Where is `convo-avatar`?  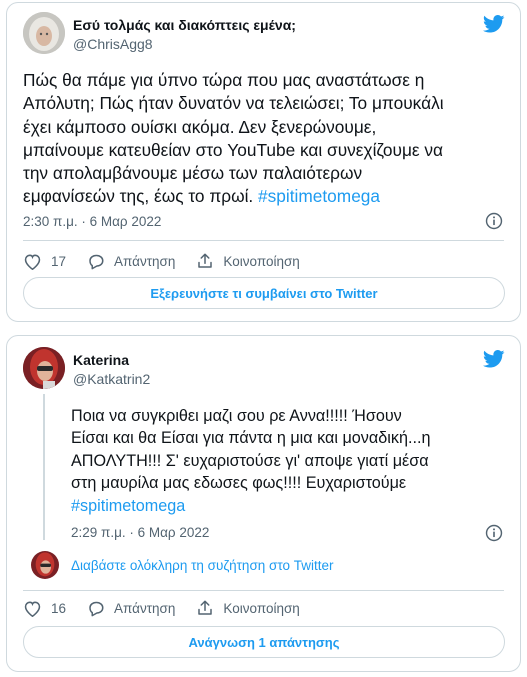 convo-avatar is located at coordinates (45, 565).